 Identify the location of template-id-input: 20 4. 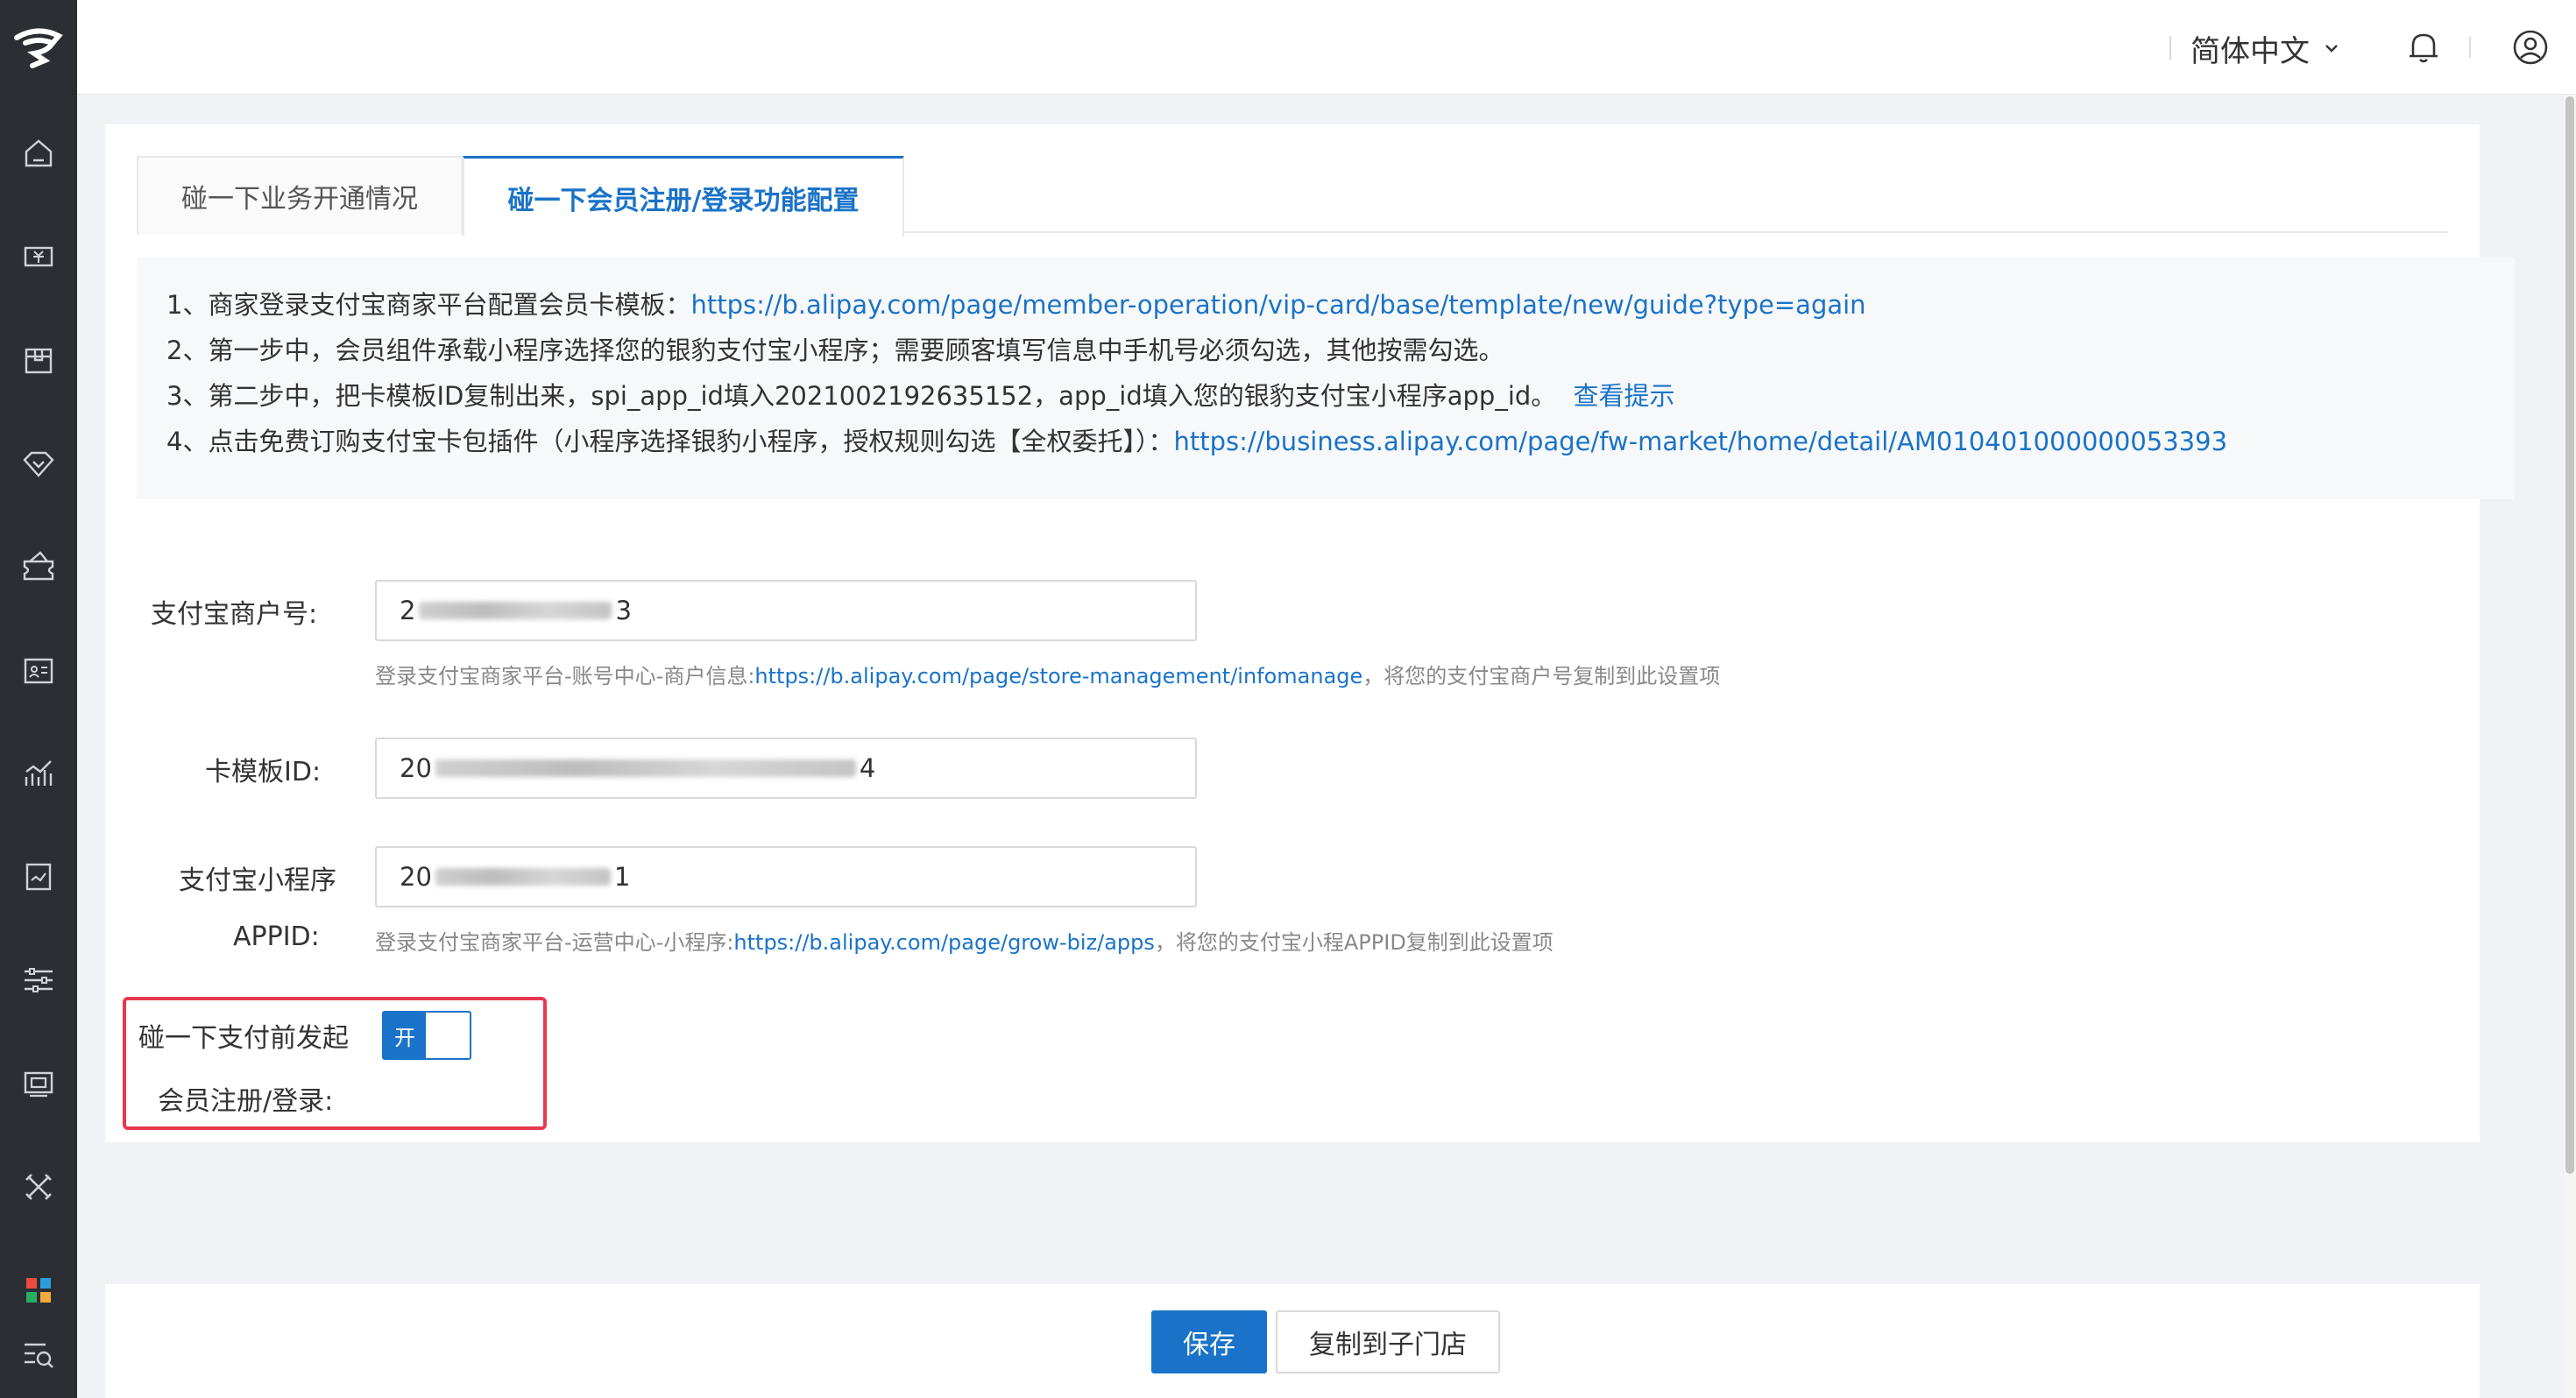
(786, 768).